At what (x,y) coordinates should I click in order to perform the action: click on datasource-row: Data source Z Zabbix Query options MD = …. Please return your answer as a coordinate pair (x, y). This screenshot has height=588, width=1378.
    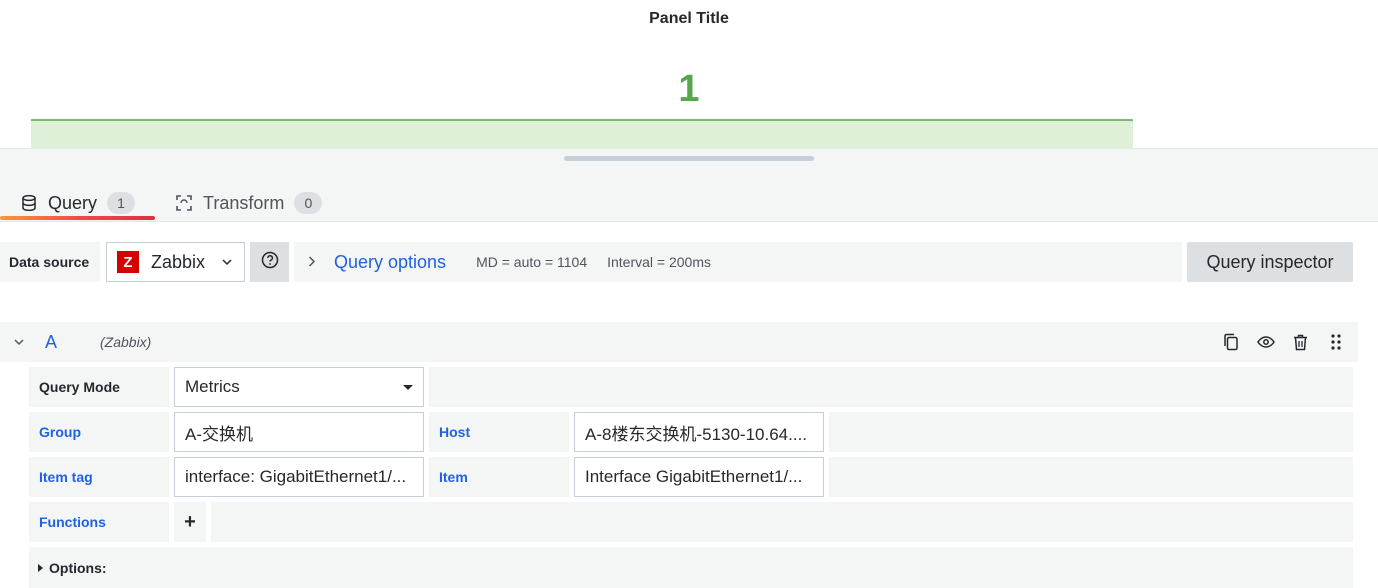
    Looking at the image, I should click on (689, 262).